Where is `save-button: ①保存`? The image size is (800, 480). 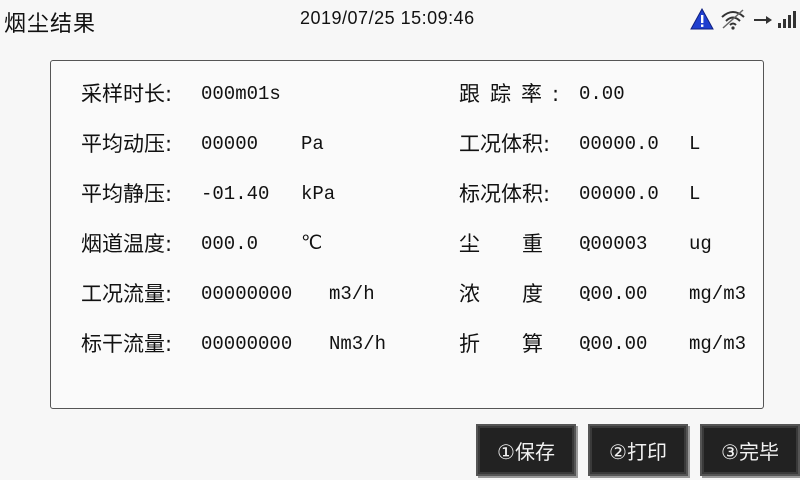 save-button: ①保存 is located at coordinates (526, 450).